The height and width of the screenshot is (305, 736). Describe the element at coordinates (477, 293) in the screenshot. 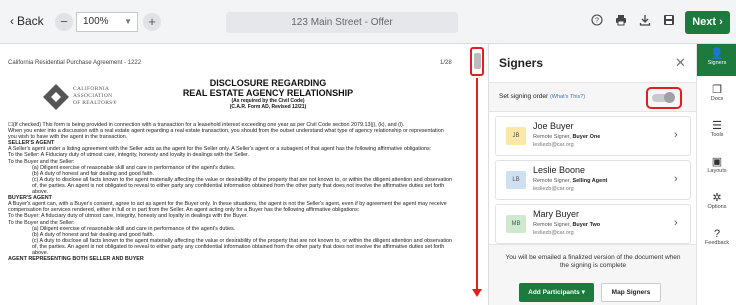

I see `annotation-arrow-head` at that location.